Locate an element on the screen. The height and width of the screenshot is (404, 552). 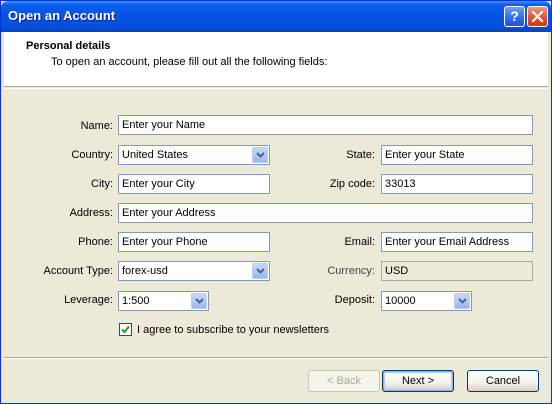
currency-field: USD is located at coordinates (457, 271).